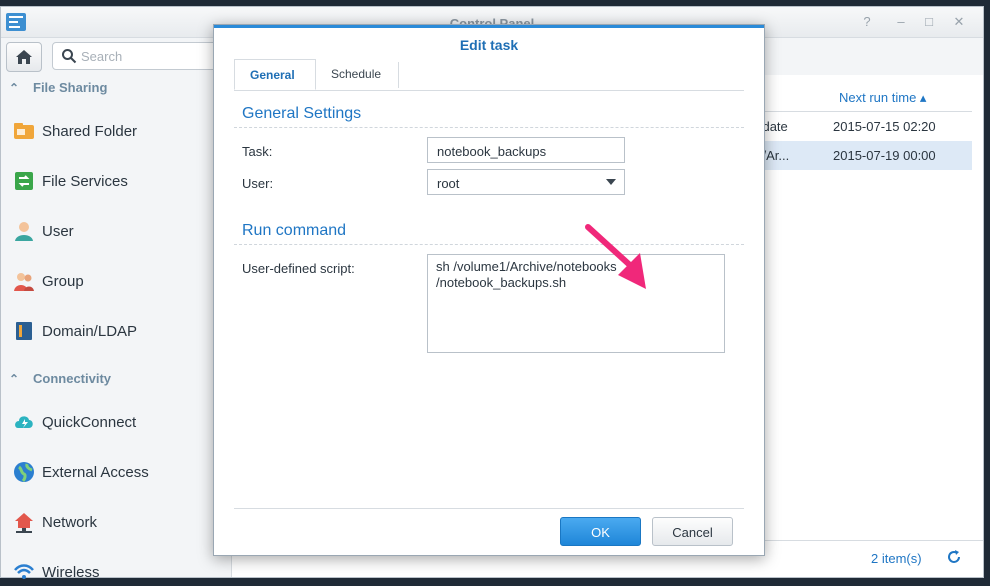 This screenshot has width=990, height=586. Describe the element at coordinates (118, 232) in the screenshot. I see `sidebar-item-user: User` at that location.